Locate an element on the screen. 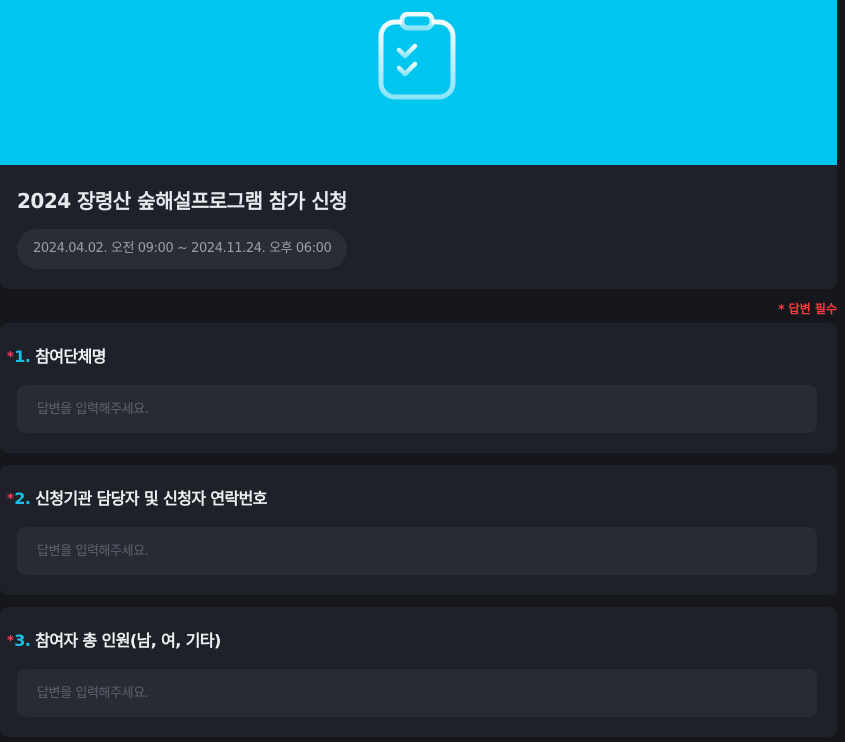 The image size is (845, 742). question-number: 2. is located at coordinates (22, 498).